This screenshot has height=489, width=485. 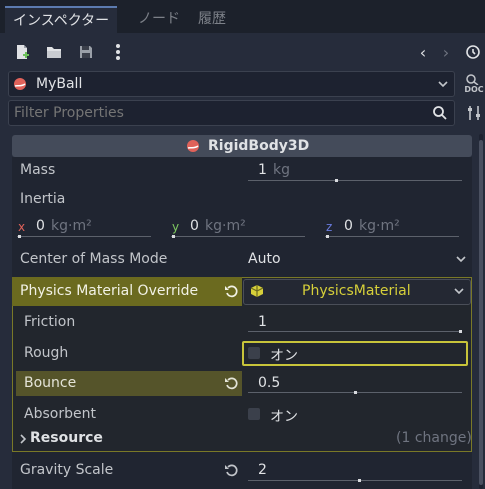 I want to click on gravity-scale-spinbox, so click(x=355, y=470).